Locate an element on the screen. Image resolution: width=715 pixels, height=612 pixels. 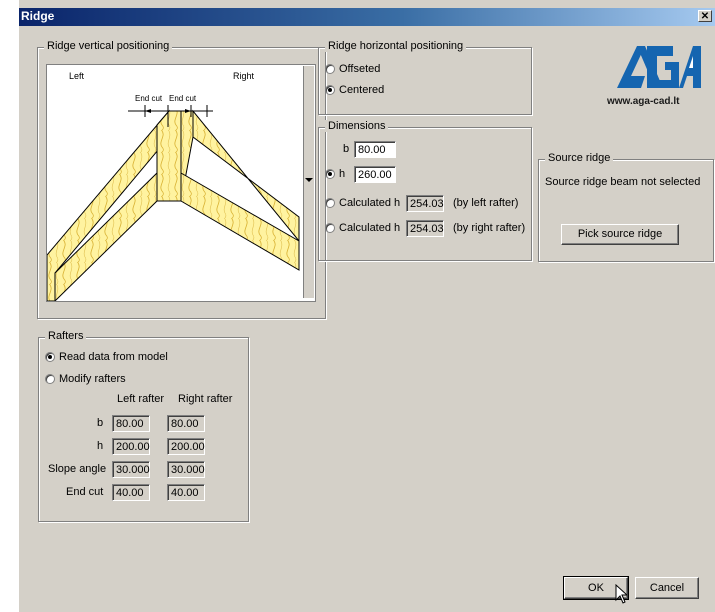
cancel-button: Cancel is located at coordinates (667, 588).